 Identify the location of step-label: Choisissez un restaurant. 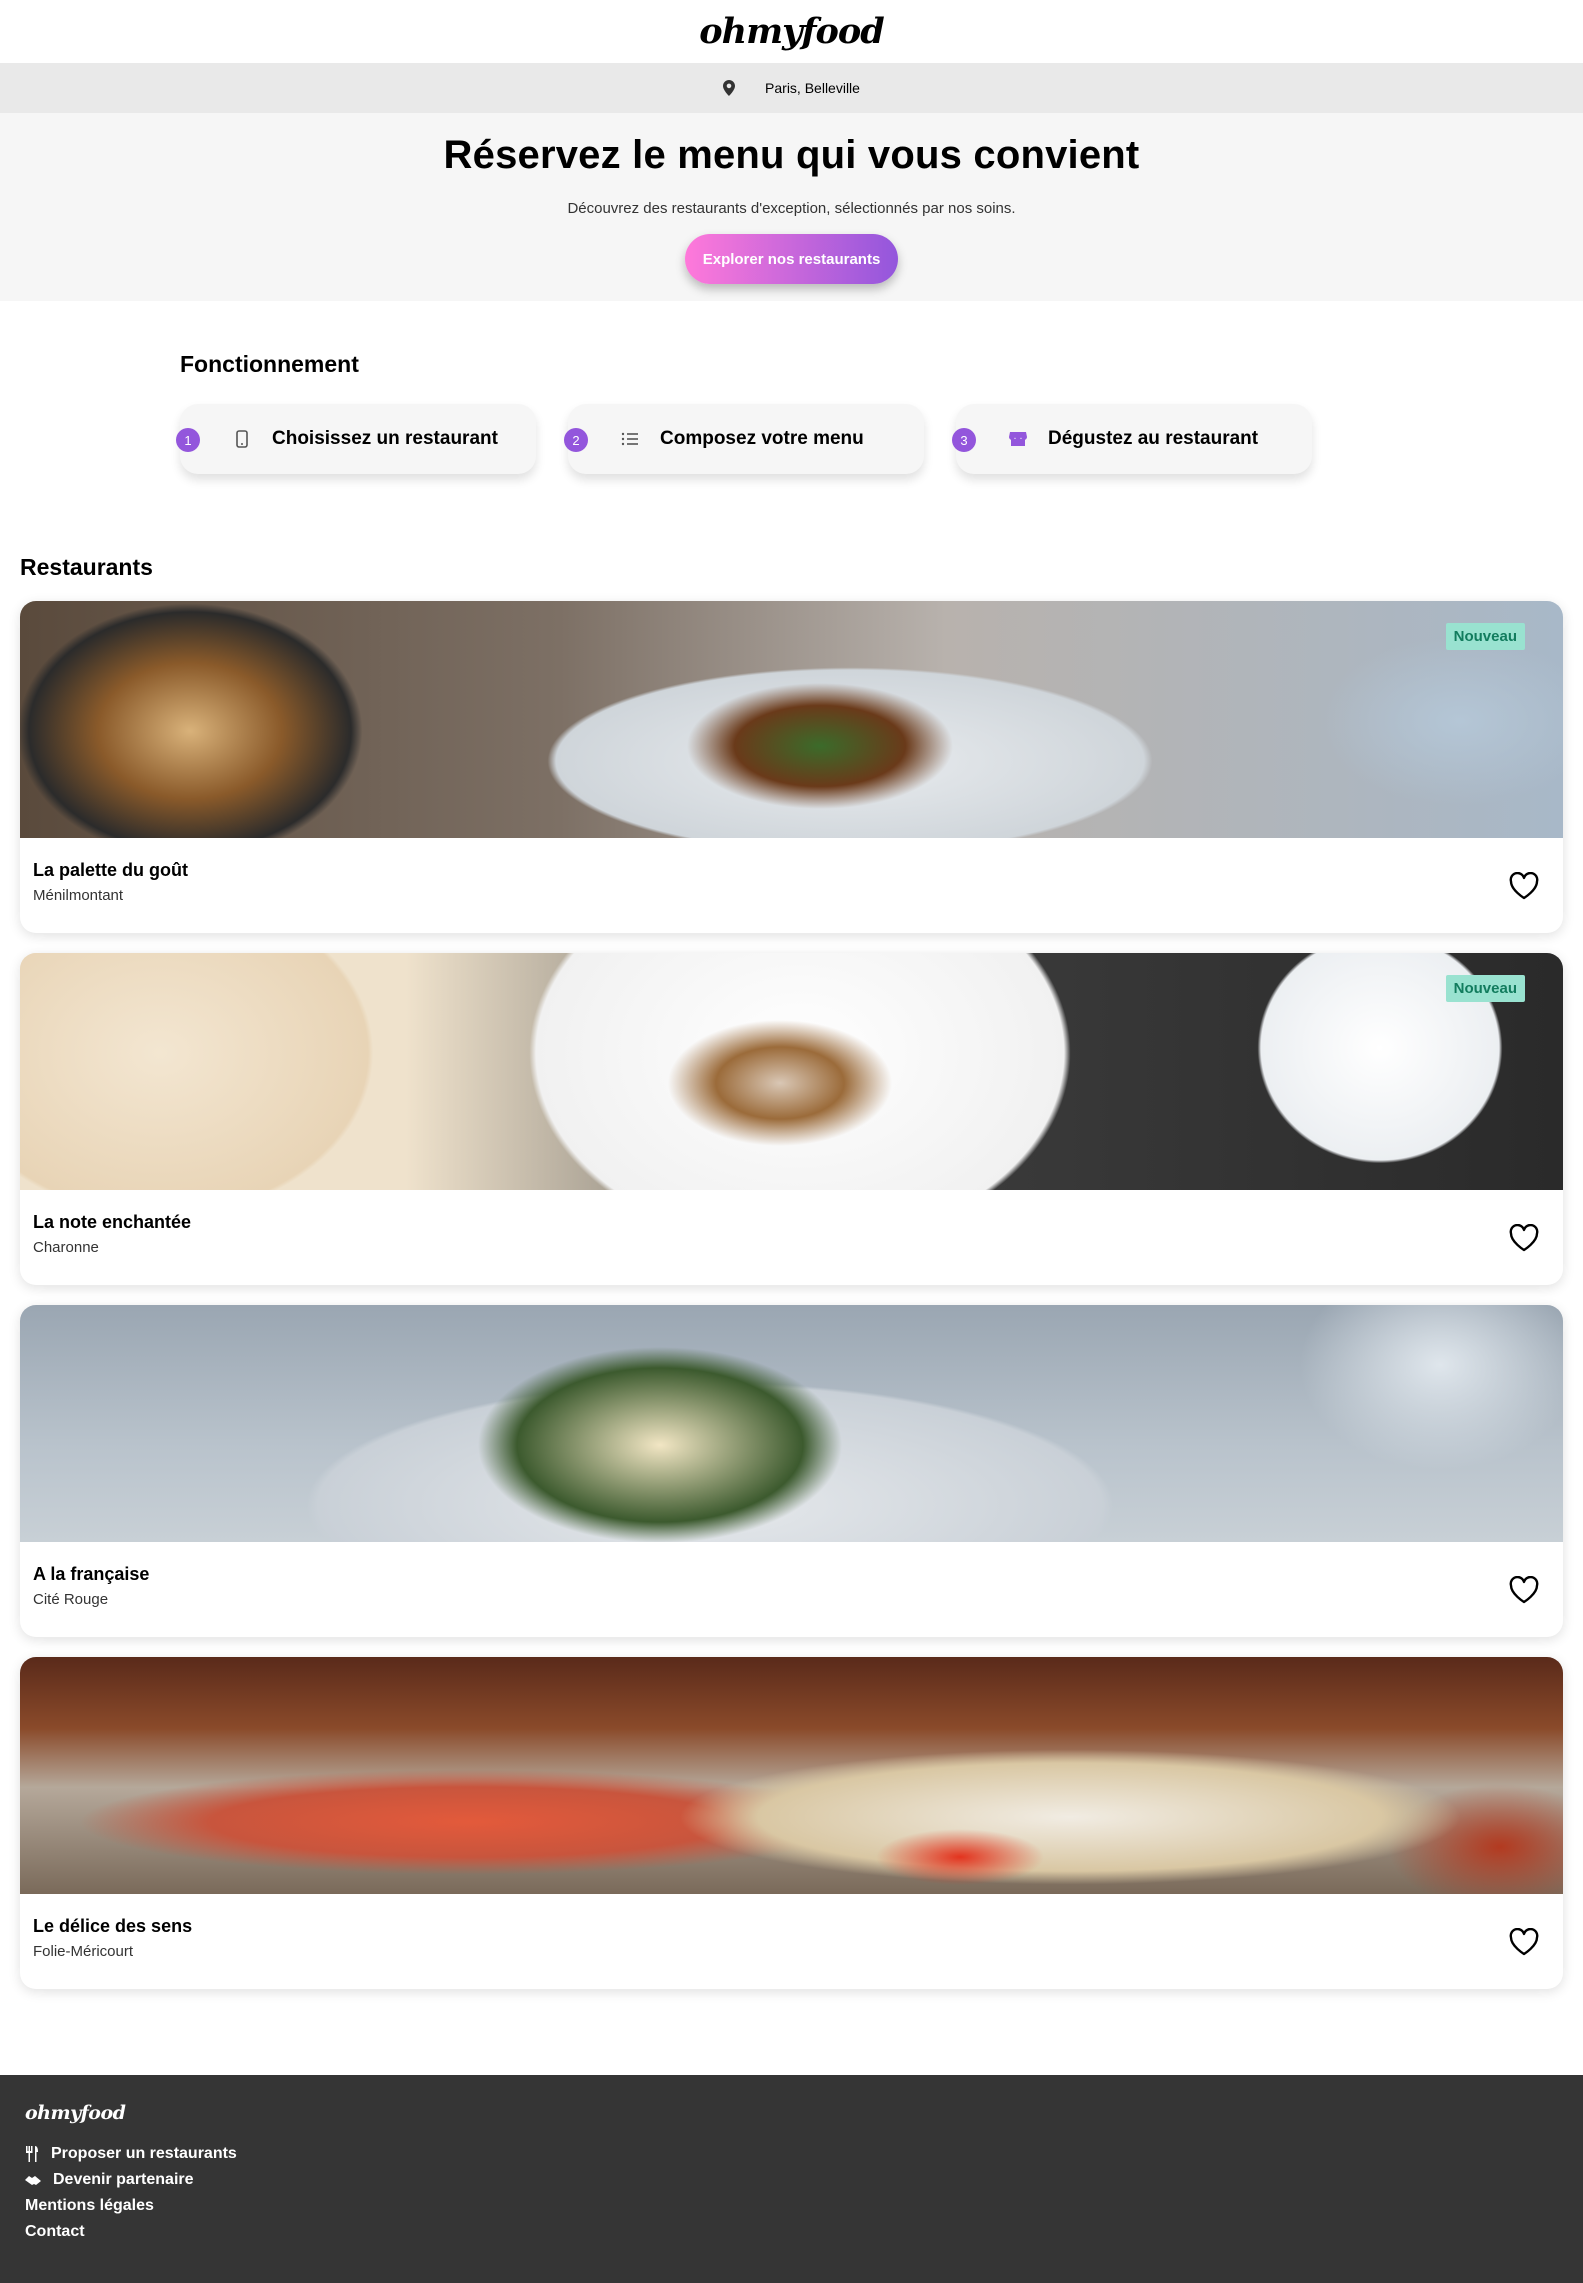
(385, 438).